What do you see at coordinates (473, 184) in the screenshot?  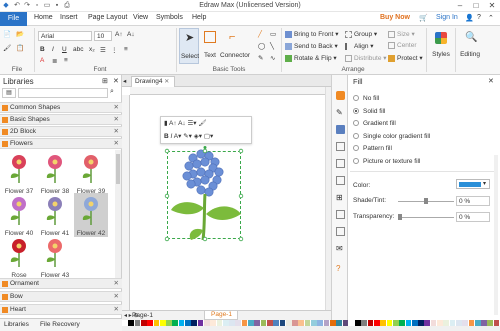 I see `color-picker: ▾` at bounding box center [473, 184].